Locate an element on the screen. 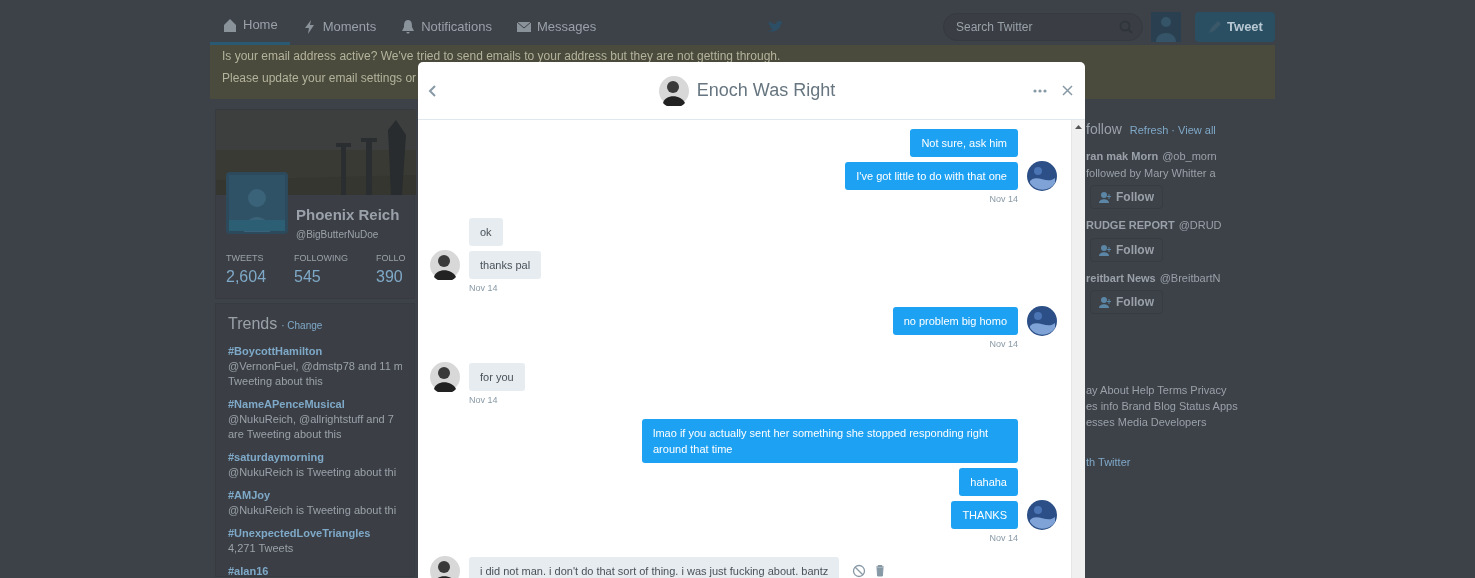  message-bubble: I've got little to do with that one is located at coordinates (931, 176).